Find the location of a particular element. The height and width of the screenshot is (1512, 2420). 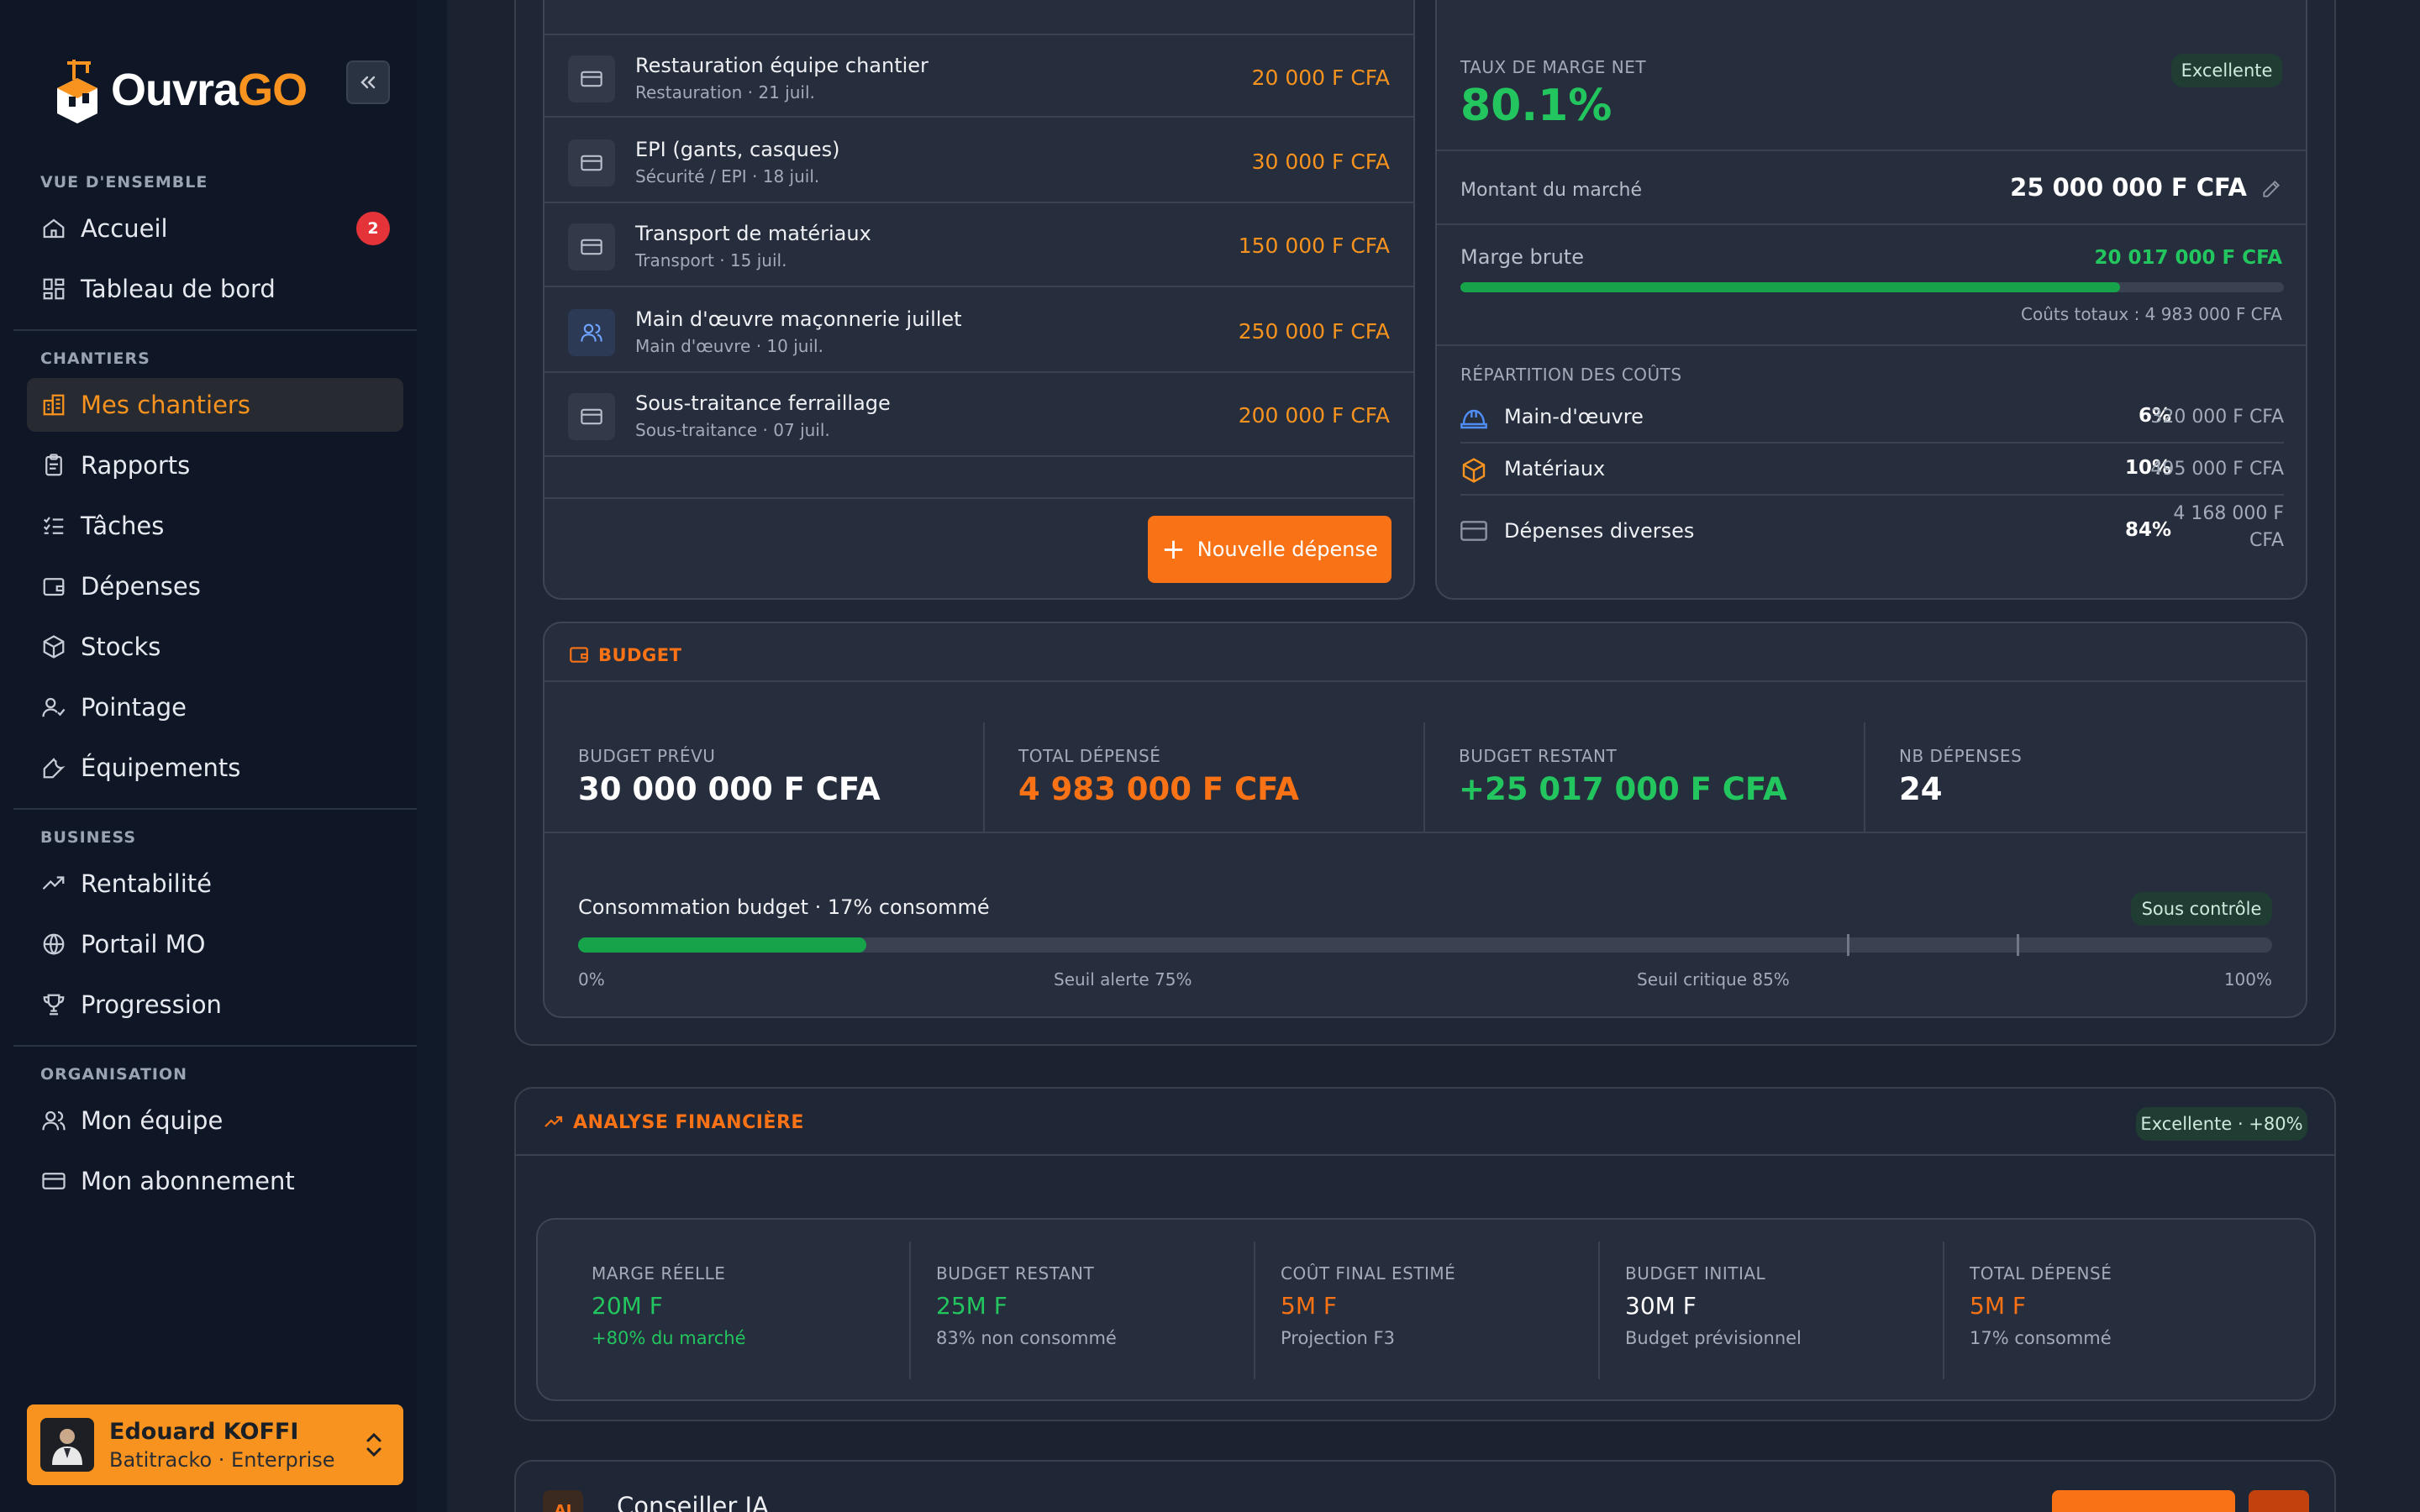

sidebar-item-mes-chantiers: Mes chantiers is located at coordinates (215, 405).